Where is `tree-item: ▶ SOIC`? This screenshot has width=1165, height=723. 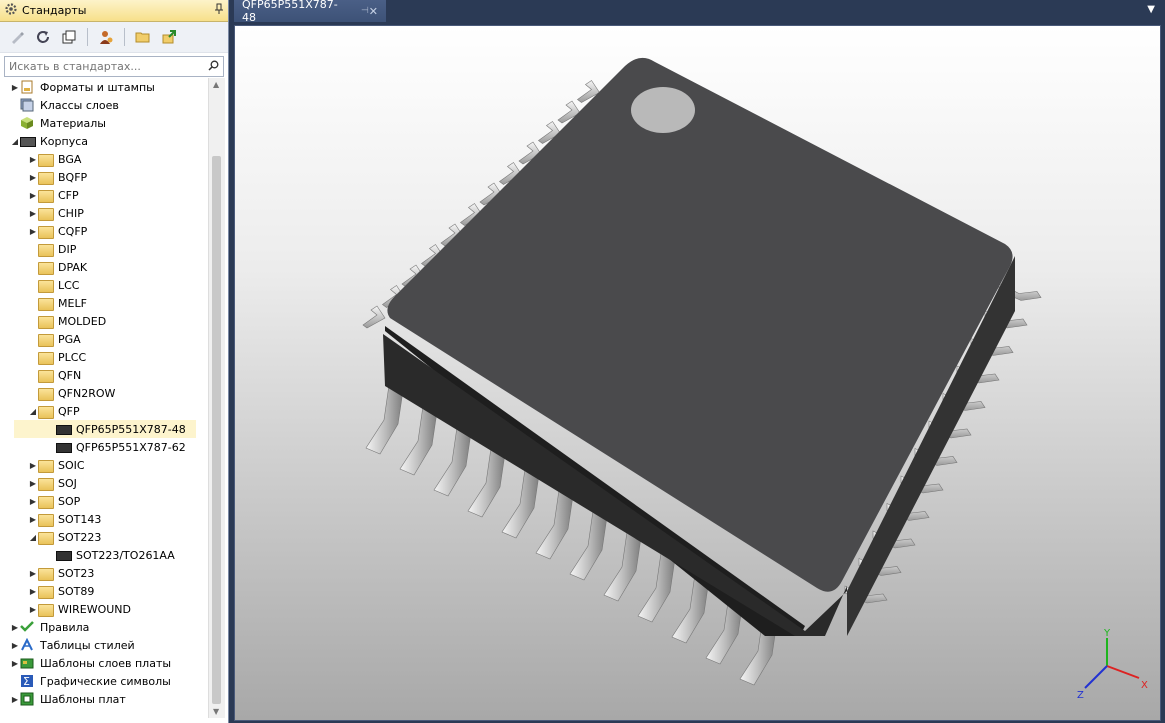
tree-item: ▶ SOIC is located at coordinates (44, 465).